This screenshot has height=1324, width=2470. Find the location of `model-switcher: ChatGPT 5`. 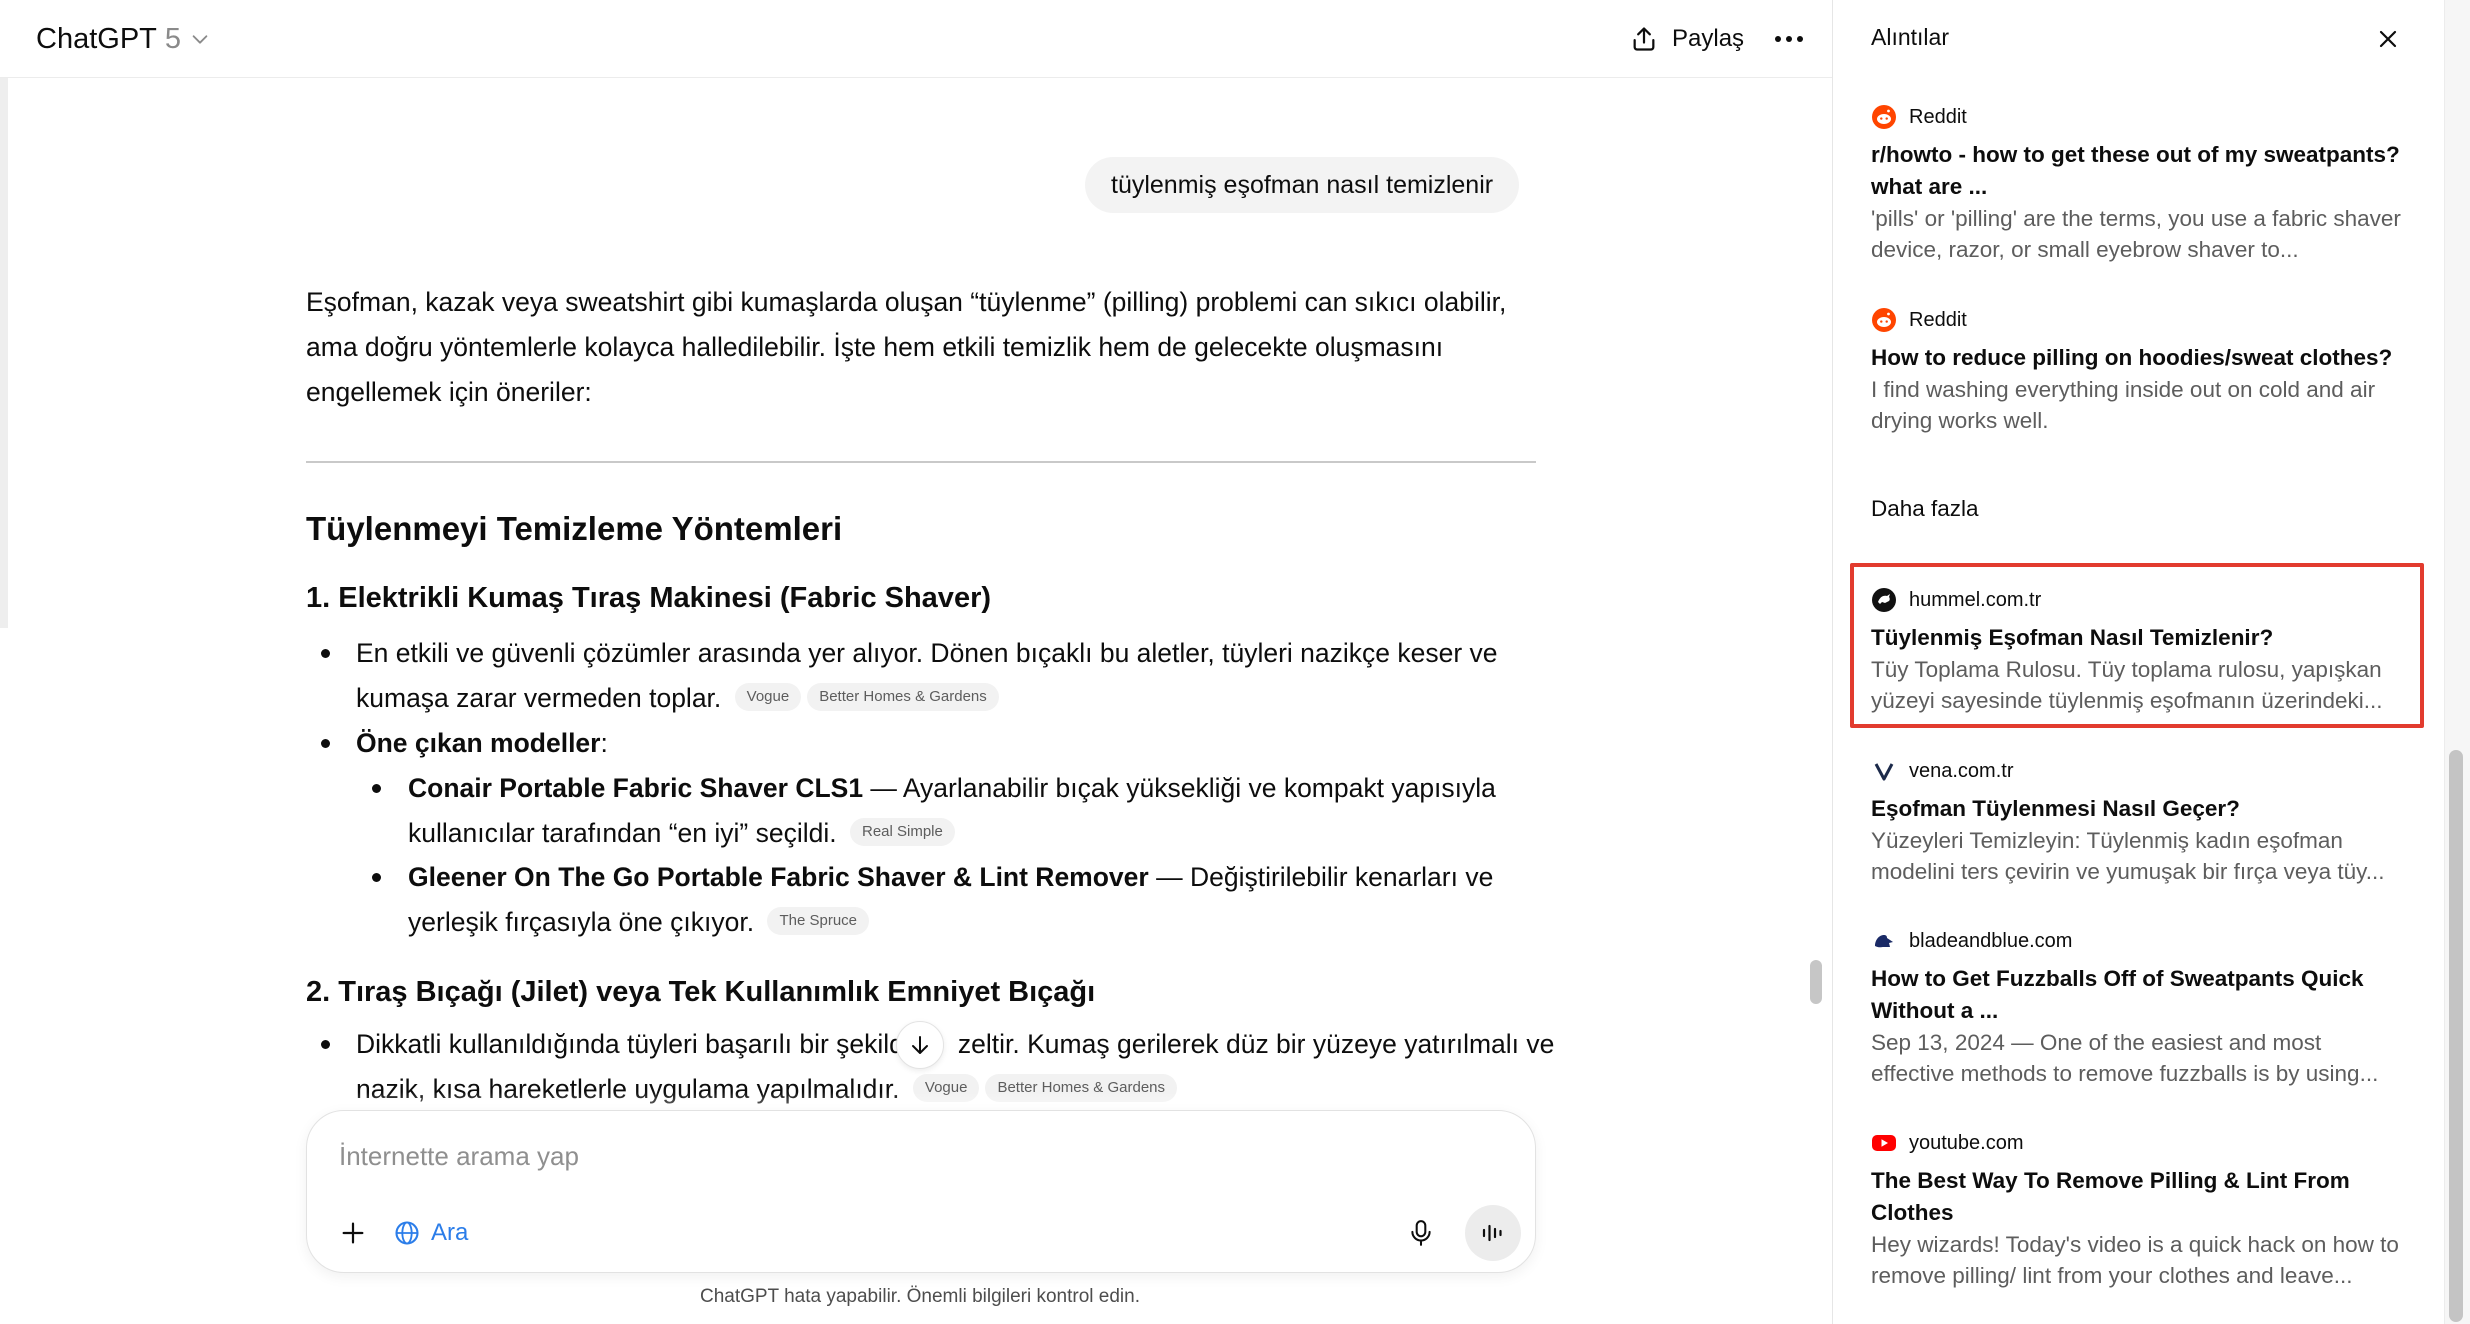

model-switcher: ChatGPT 5 is located at coordinates (123, 39).